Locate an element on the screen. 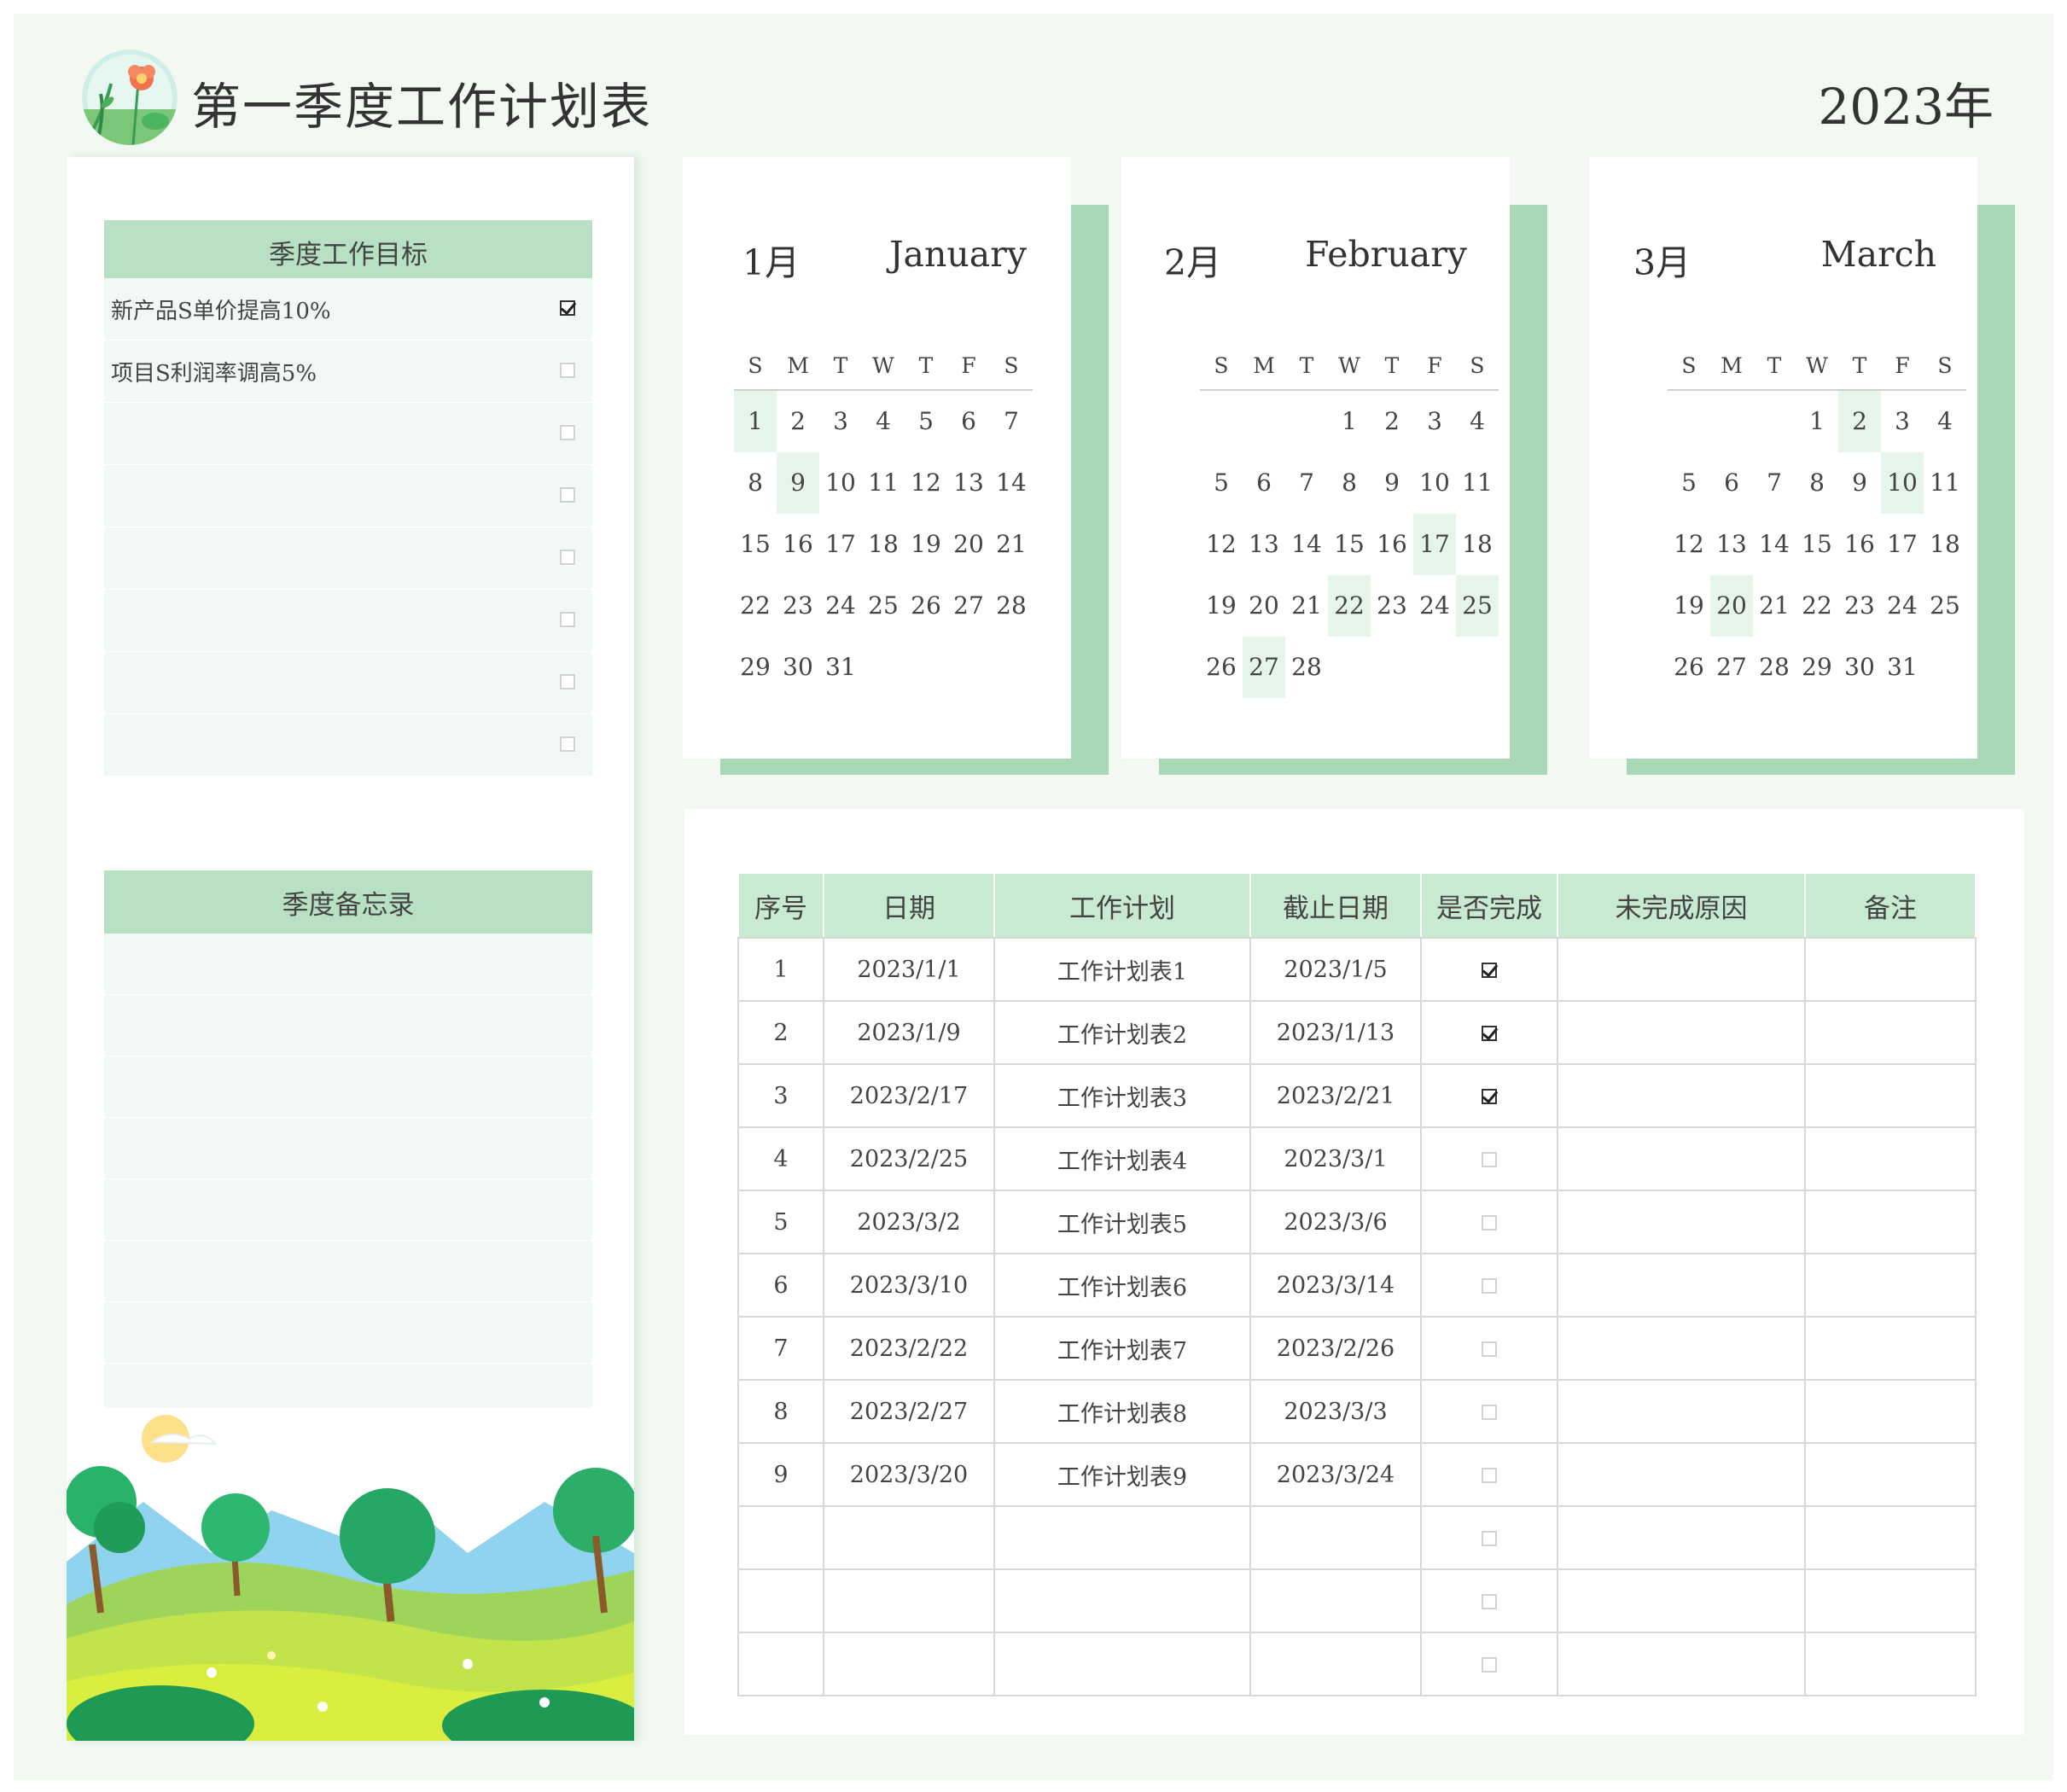 This screenshot has height=1792, width=2067. cell-no: 4 is located at coordinates (781, 1158).